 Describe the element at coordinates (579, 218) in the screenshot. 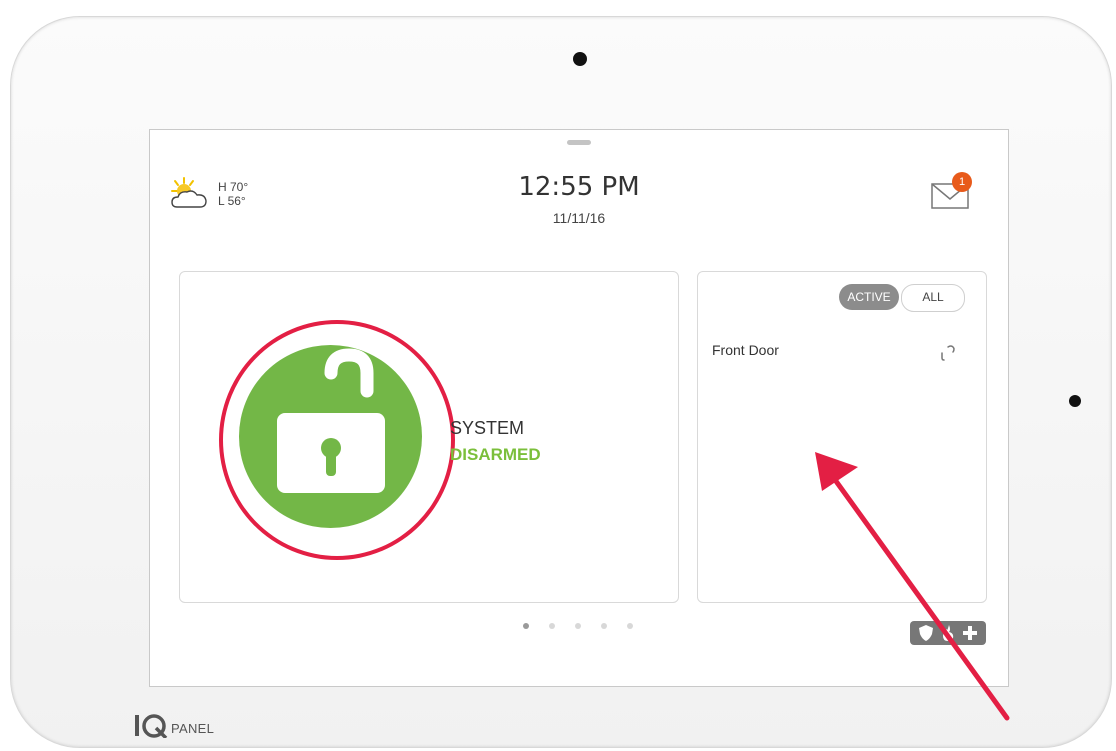

I see `current-date: 11/11/16` at that location.